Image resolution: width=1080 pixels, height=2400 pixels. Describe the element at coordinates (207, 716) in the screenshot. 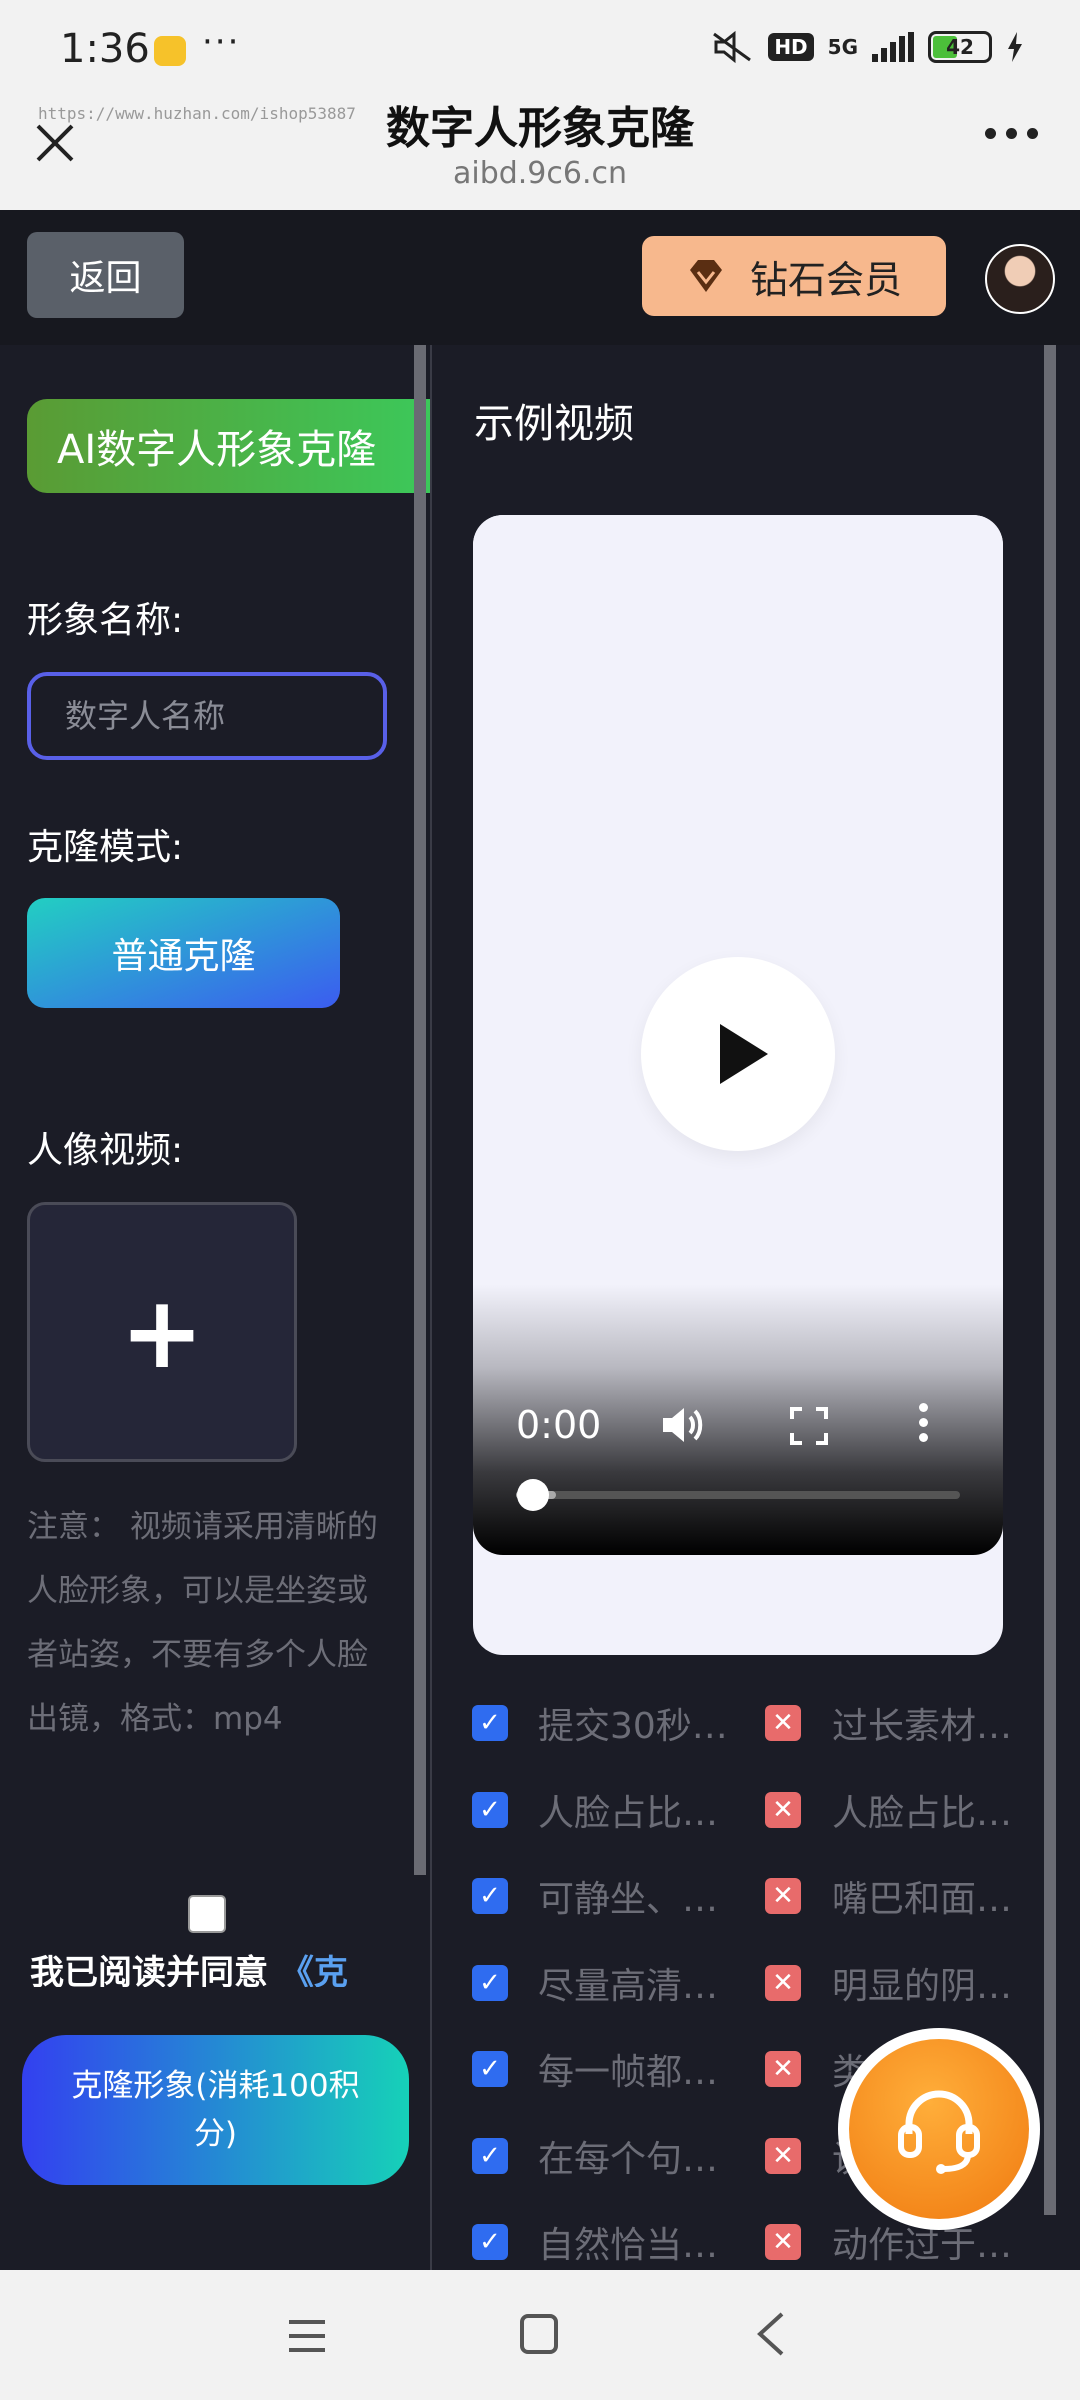

I see `name-input` at that location.